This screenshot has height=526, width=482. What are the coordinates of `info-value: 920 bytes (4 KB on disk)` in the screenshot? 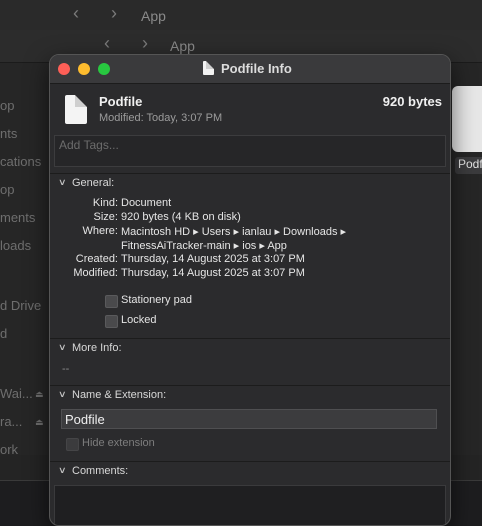 It's located at (181, 217).